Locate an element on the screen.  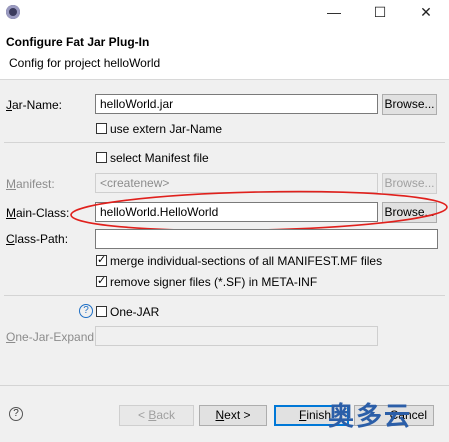
watermark-text: 奥多云 is located at coordinates (370, 417).